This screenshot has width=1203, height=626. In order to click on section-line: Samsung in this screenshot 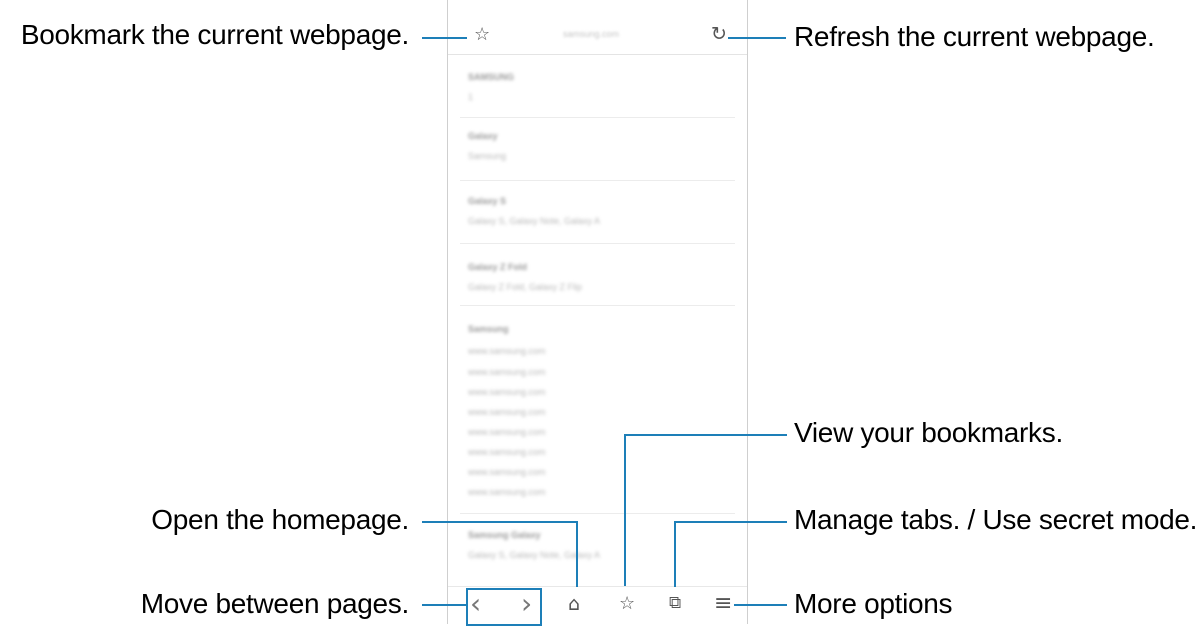, I will do `click(487, 156)`.